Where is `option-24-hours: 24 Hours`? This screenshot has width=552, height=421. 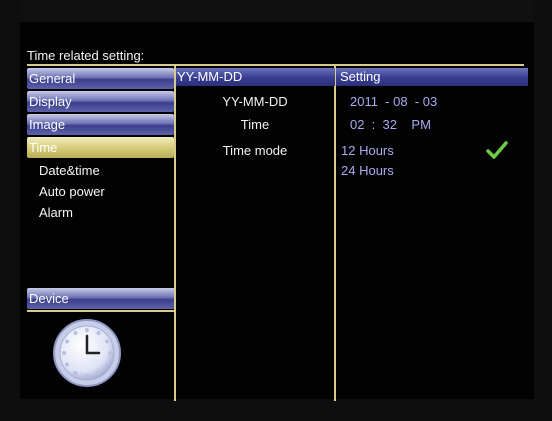
option-24-hours: 24 Hours is located at coordinates (367, 170).